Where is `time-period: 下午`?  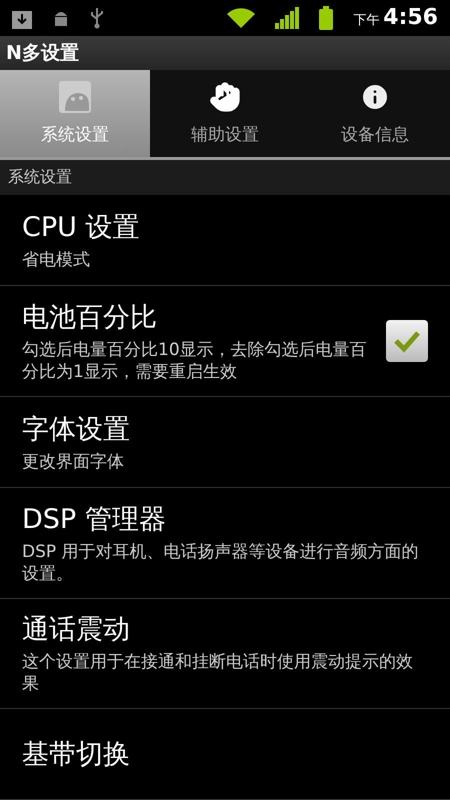
time-period: 下午 is located at coordinates (366, 20).